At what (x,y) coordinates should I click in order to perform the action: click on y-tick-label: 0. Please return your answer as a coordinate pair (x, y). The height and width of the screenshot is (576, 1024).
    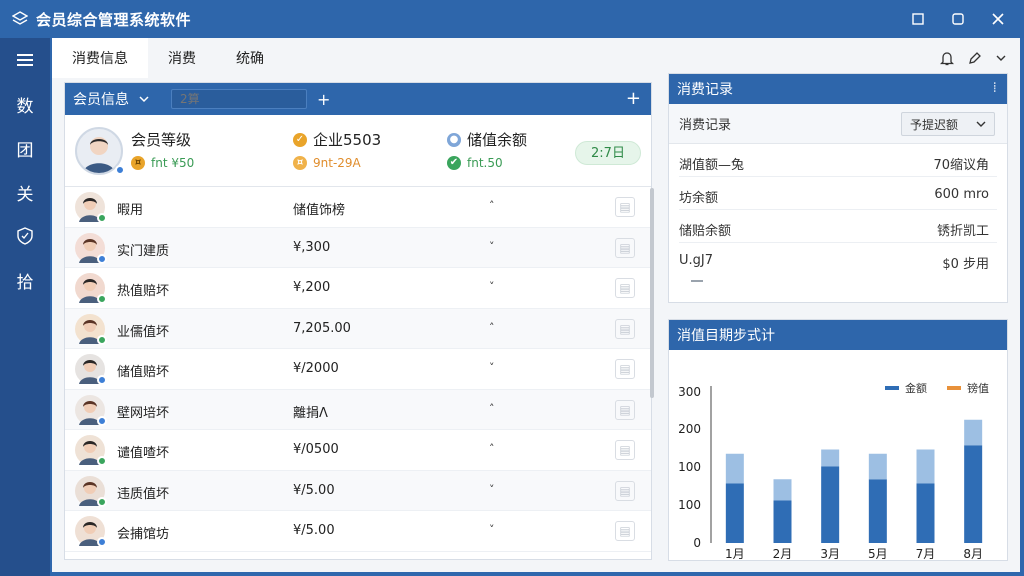
    Looking at the image, I should click on (697, 543).